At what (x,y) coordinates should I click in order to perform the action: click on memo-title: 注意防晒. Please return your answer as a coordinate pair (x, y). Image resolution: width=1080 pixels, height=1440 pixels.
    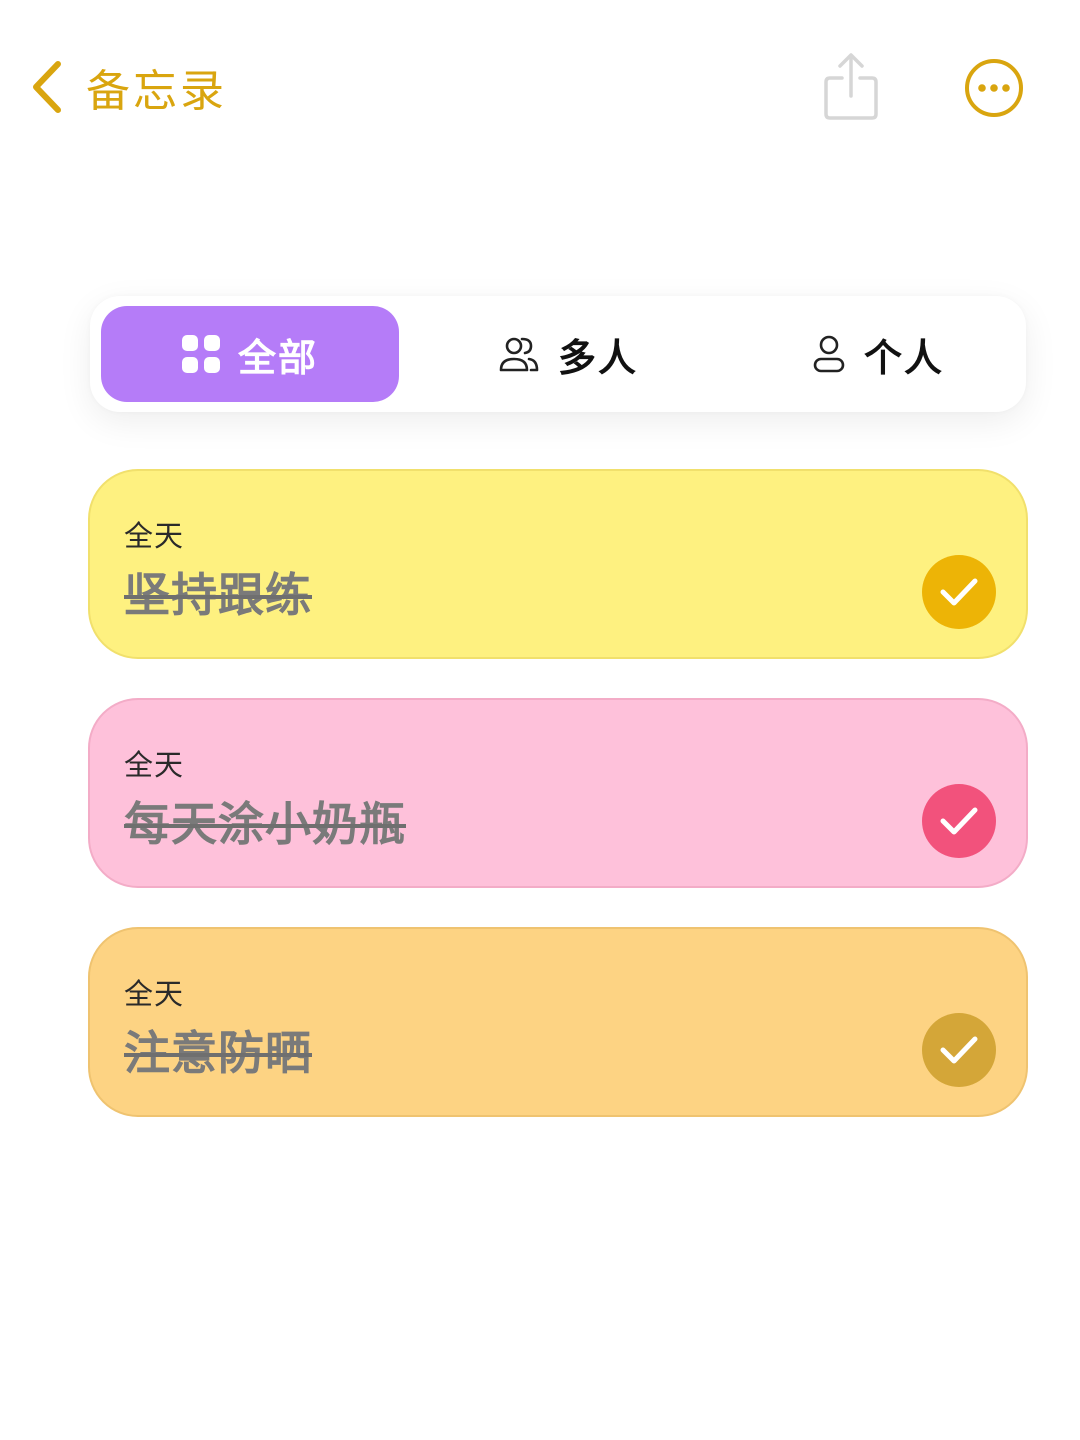
    Looking at the image, I should click on (218, 1053).